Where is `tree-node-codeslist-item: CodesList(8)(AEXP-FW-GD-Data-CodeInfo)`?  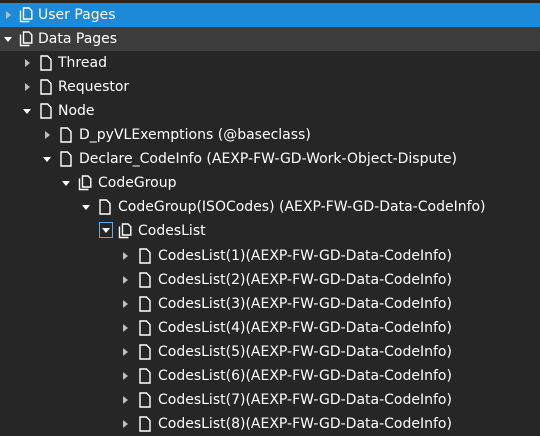
tree-node-codeslist-item: CodesList(8)(AEXP-FW-GD-Data-CodeInfo) is located at coordinates (270, 424).